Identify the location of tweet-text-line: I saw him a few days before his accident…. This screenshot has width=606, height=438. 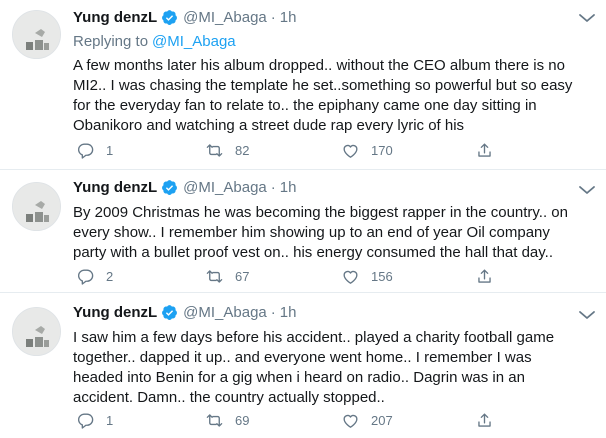
(314, 337).